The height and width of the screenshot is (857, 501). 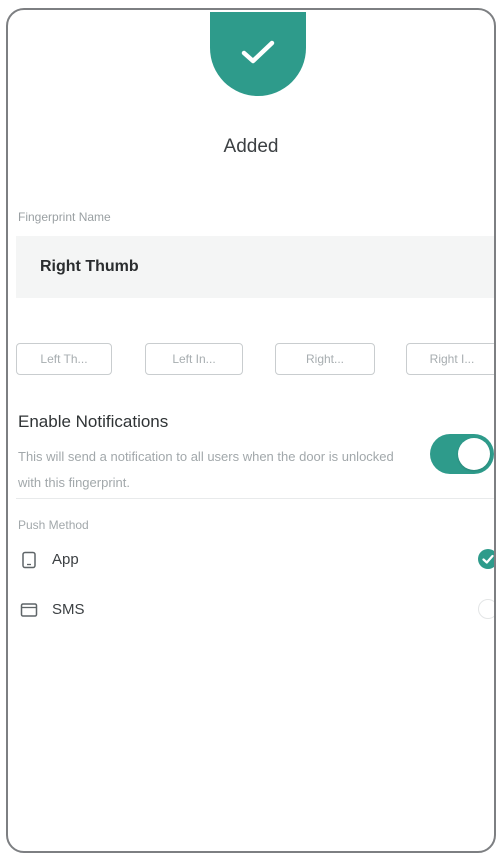 What do you see at coordinates (93, 421) in the screenshot?
I see `notifications-title: Enable Notifications` at bounding box center [93, 421].